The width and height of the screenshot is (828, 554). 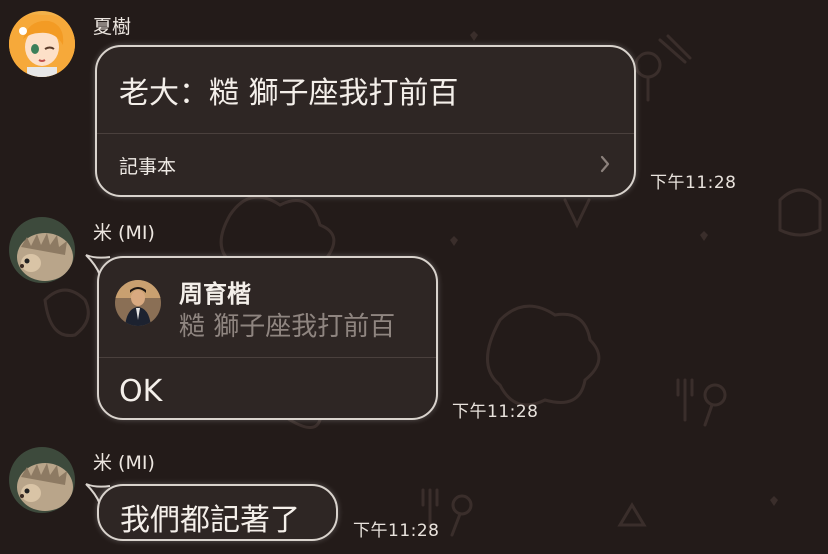 What do you see at coordinates (267, 357) in the screenshot?
I see `bubble-divider` at bounding box center [267, 357].